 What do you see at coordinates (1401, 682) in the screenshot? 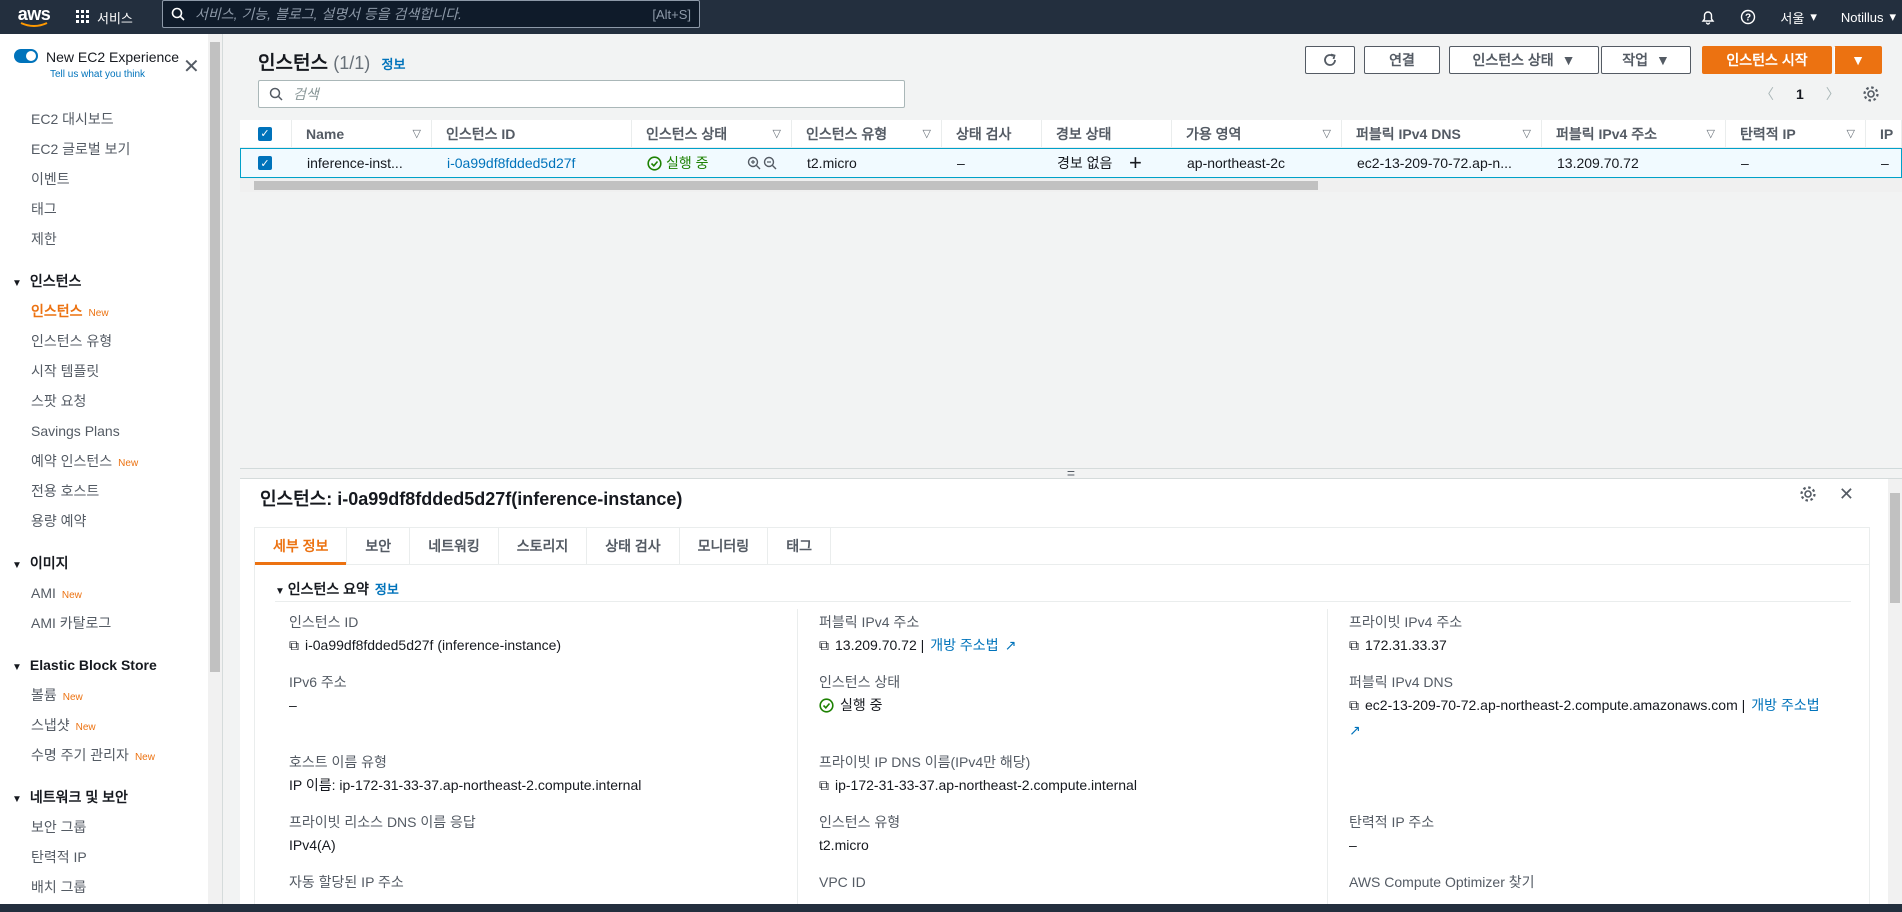
I see `field-label: 퍼블릭 IPv4 DNS` at bounding box center [1401, 682].